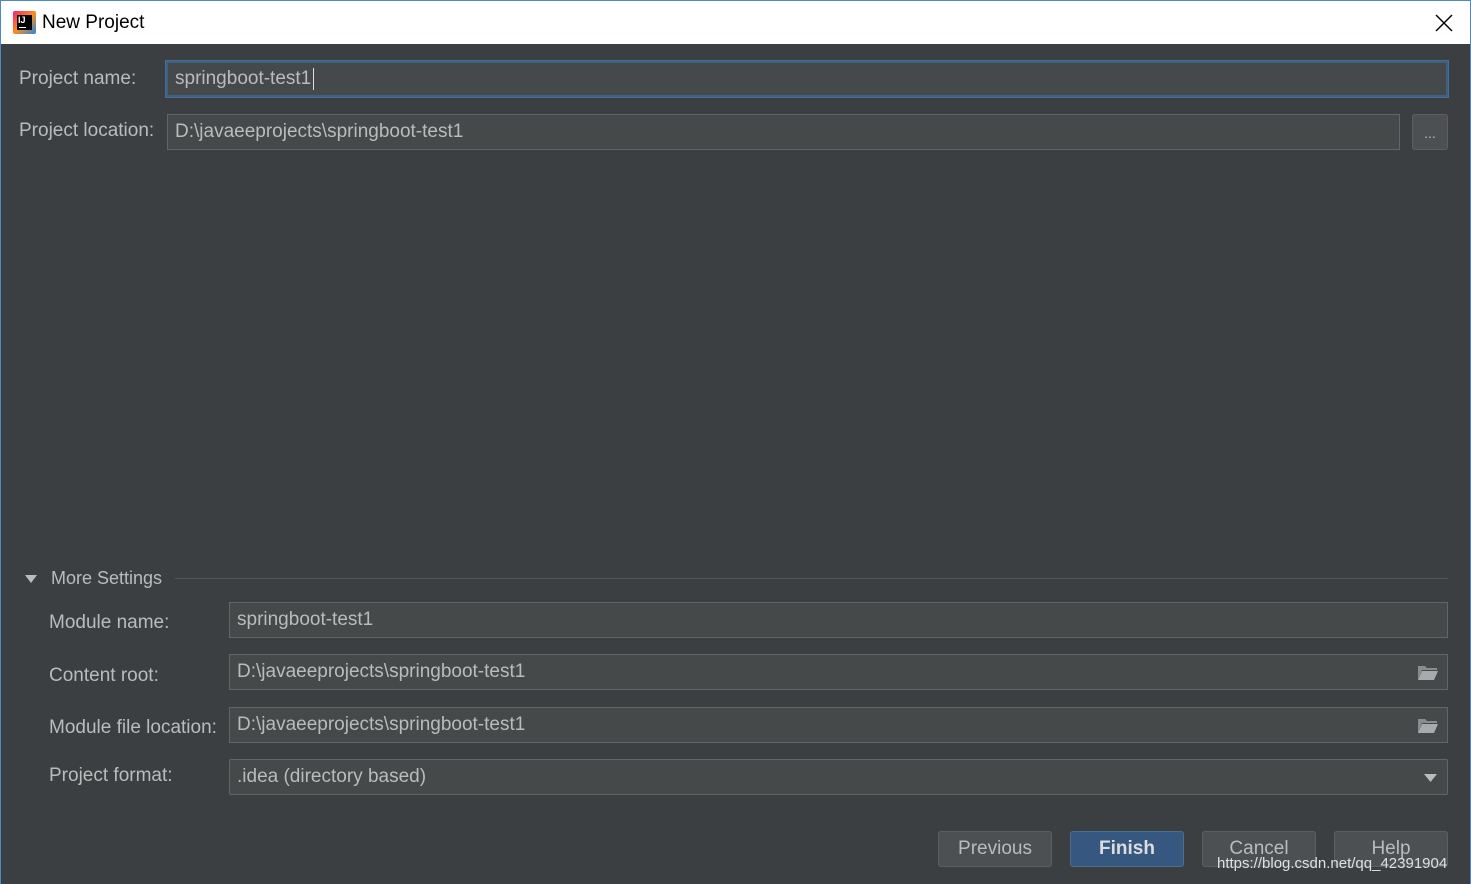 This screenshot has height=884, width=1471. I want to click on module-file-location-value: D:\javaeeprojects\springboot-test1, so click(381, 724).